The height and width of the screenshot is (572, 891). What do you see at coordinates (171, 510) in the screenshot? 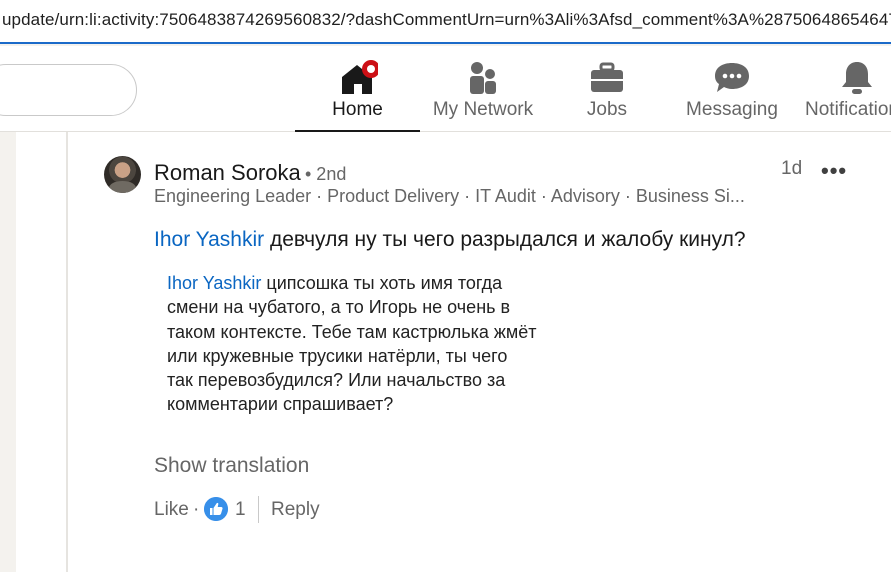
I see `like-button: Like` at bounding box center [171, 510].